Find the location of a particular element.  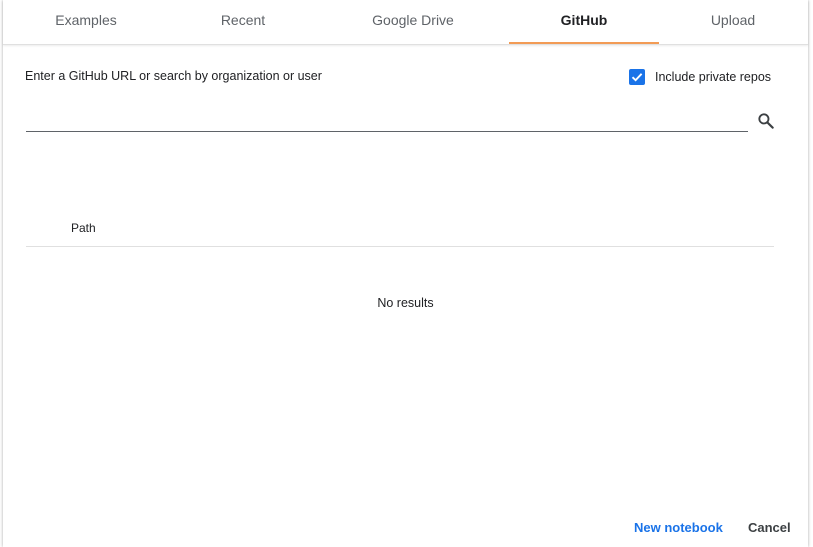

cancel-button: Cancel is located at coordinates (769, 527).